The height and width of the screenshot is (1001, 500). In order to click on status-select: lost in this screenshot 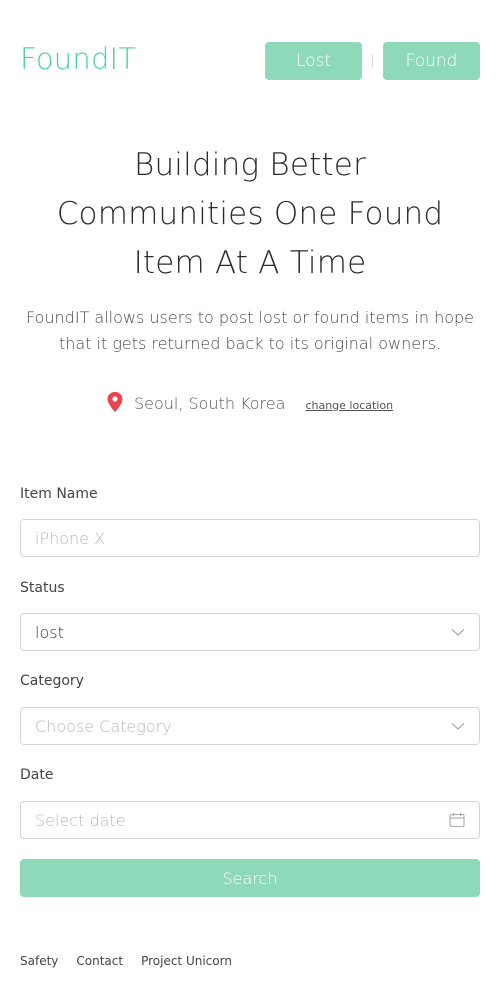, I will do `click(250, 632)`.